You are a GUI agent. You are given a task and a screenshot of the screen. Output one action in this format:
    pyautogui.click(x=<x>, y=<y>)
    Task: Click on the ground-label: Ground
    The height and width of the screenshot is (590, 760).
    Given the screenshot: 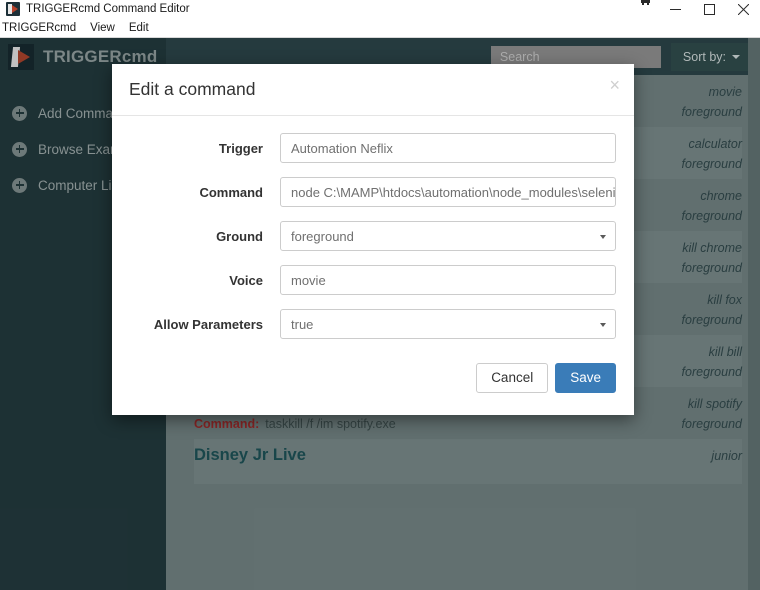 What is the action you would take?
    pyautogui.click(x=239, y=236)
    